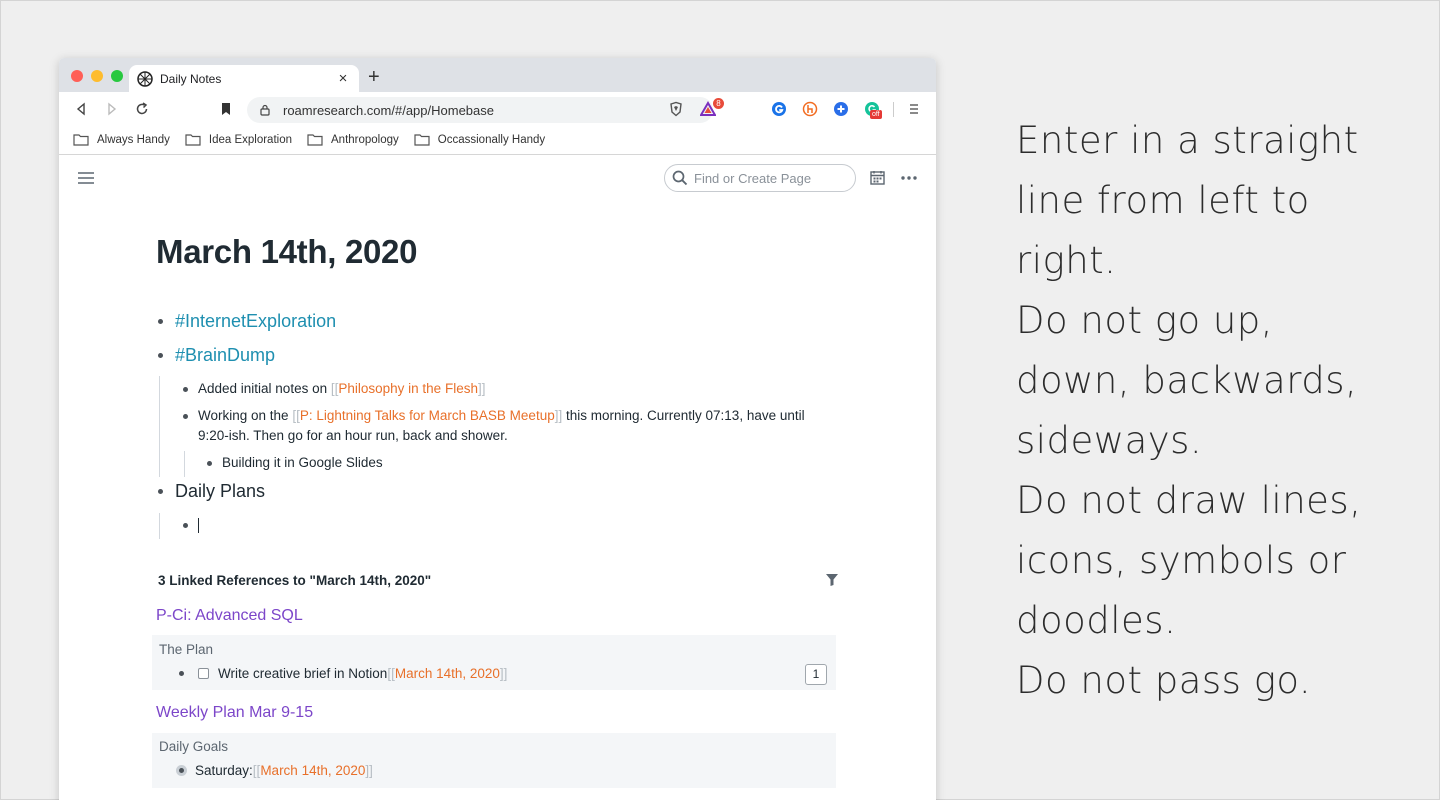 The width and height of the screenshot is (1440, 800). Describe the element at coordinates (244, 78) in the screenshot. I see `tab-daily-notes: Daily Notes ×` at that location.